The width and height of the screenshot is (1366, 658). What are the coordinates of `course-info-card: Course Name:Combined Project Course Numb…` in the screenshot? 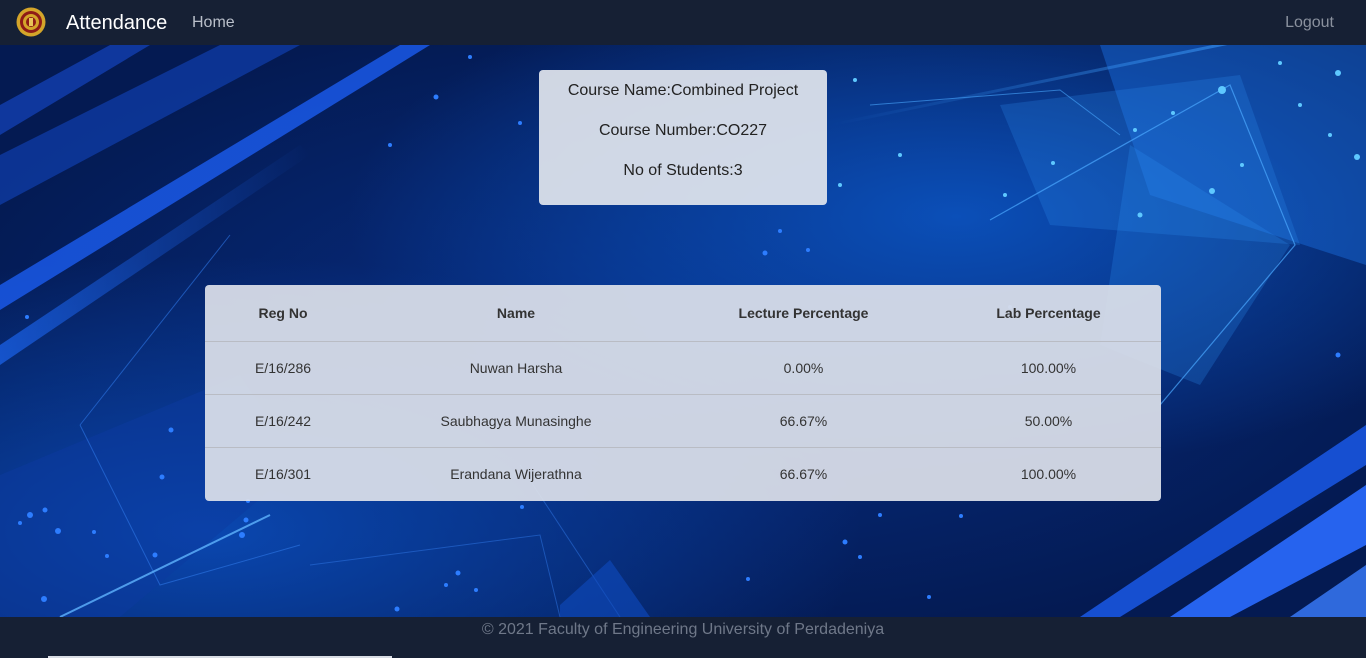 It's located at (683, 137).